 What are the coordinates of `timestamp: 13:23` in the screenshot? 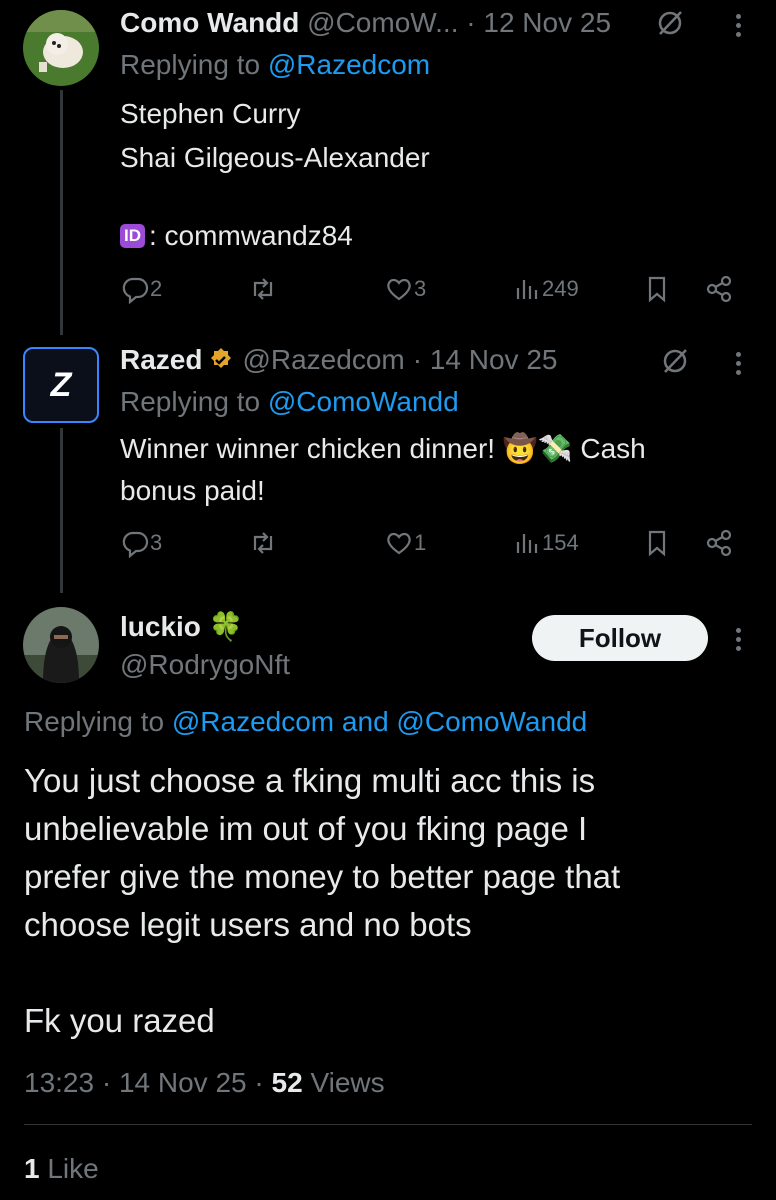 It's located at (59, 1082).